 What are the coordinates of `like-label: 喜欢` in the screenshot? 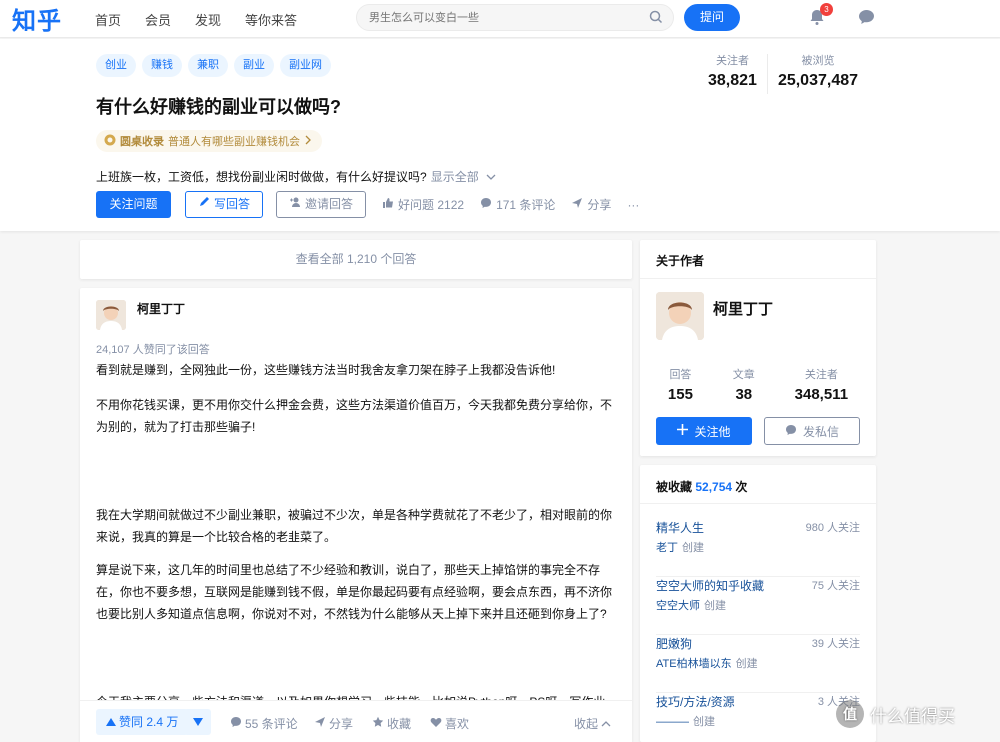 It's located at (457, 724).